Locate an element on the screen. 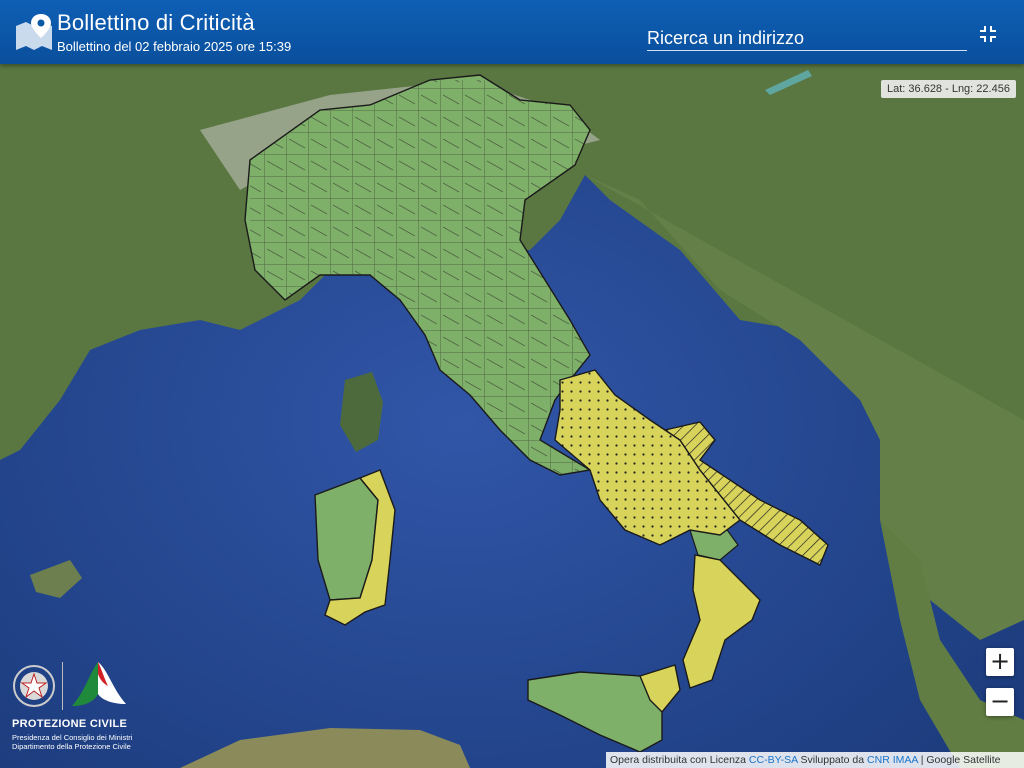 The height and width of the screenshot is (768, 1024). emblem-icon is located at coordinates (34, 686).